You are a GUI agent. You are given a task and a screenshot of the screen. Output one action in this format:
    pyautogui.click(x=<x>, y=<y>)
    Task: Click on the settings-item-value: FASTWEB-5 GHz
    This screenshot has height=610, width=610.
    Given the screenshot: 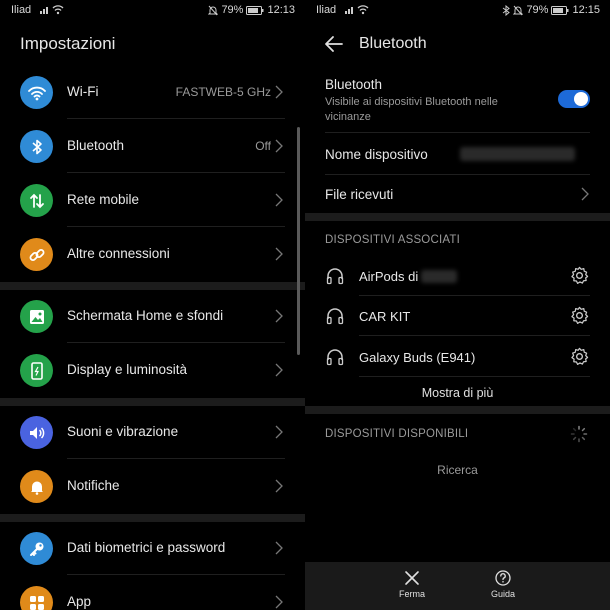 What is the action you would take?
    pyautogui.click(x=223, y=92)
    